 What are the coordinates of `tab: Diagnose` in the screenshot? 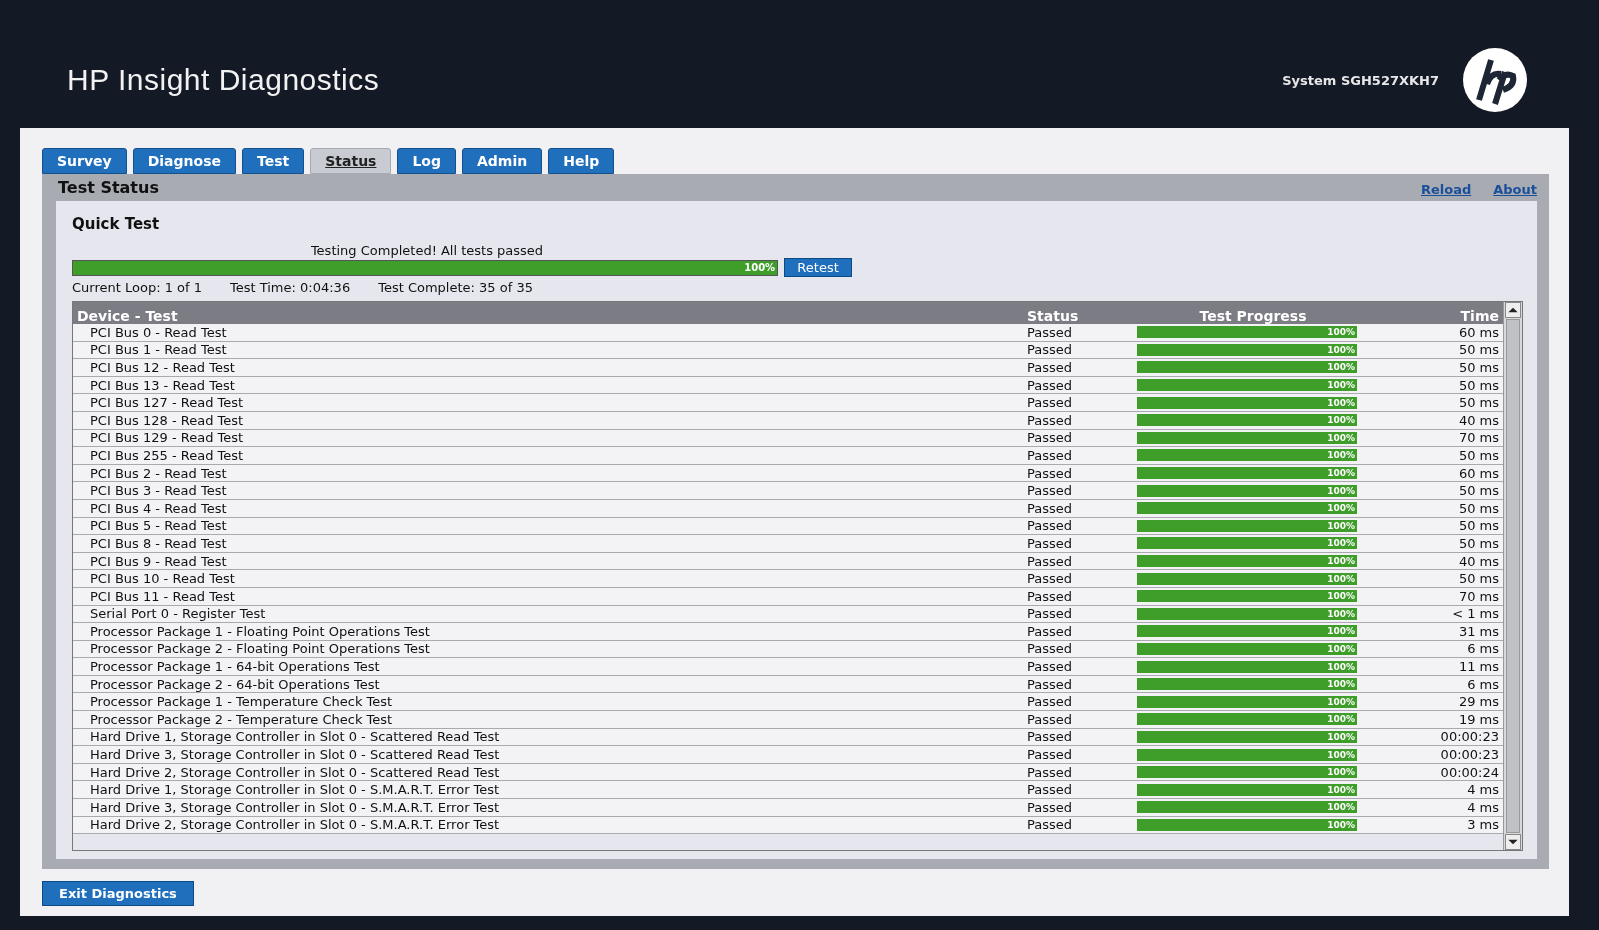 It's located at (184, 161).